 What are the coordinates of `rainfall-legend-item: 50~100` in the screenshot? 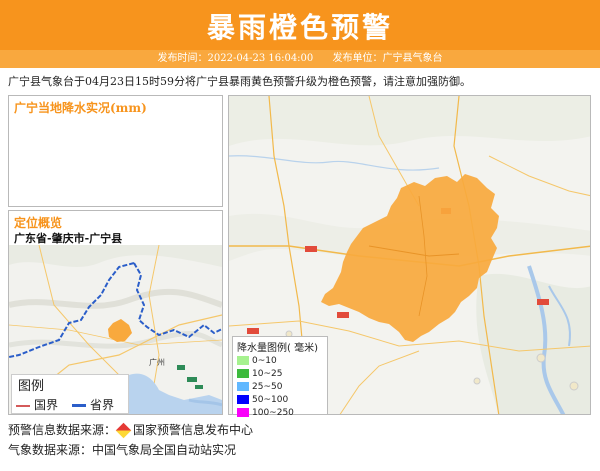 It's located at (280, 400).